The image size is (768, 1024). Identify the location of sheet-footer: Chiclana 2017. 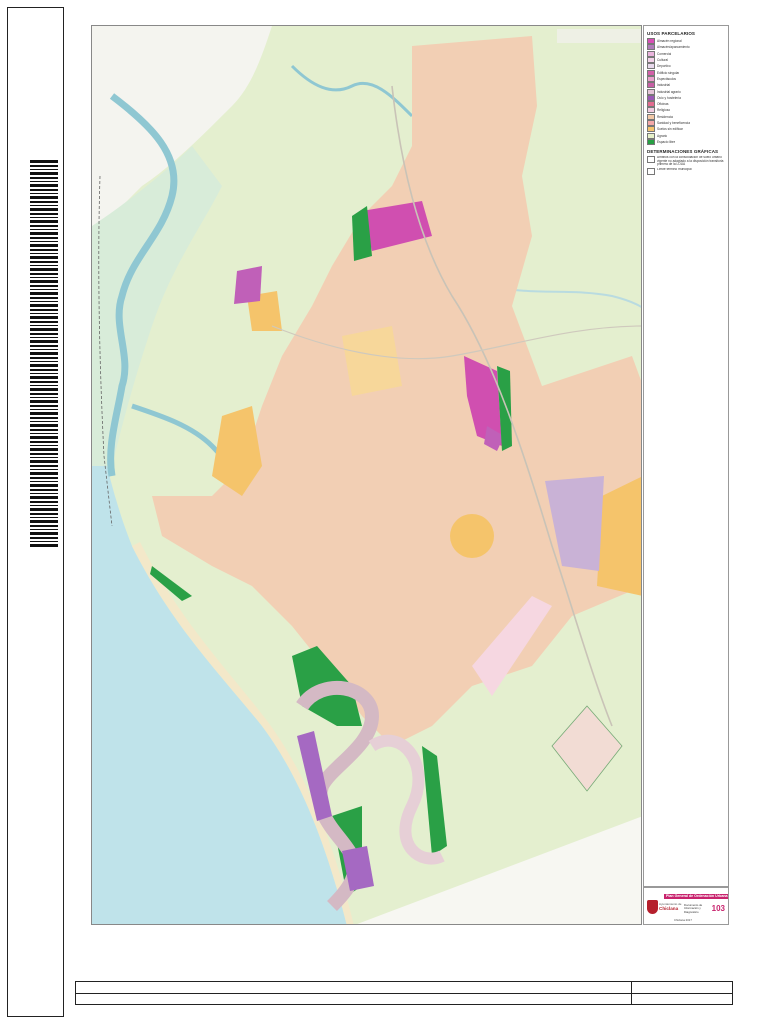
(683, 920).